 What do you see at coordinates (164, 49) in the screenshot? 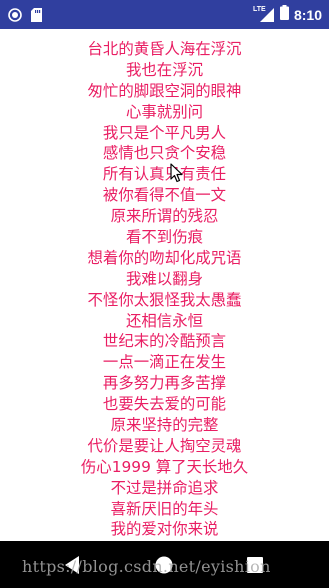
I see `lyric-line: 台北的黄昏人海在浮沉` at bounding box center [164, 49].